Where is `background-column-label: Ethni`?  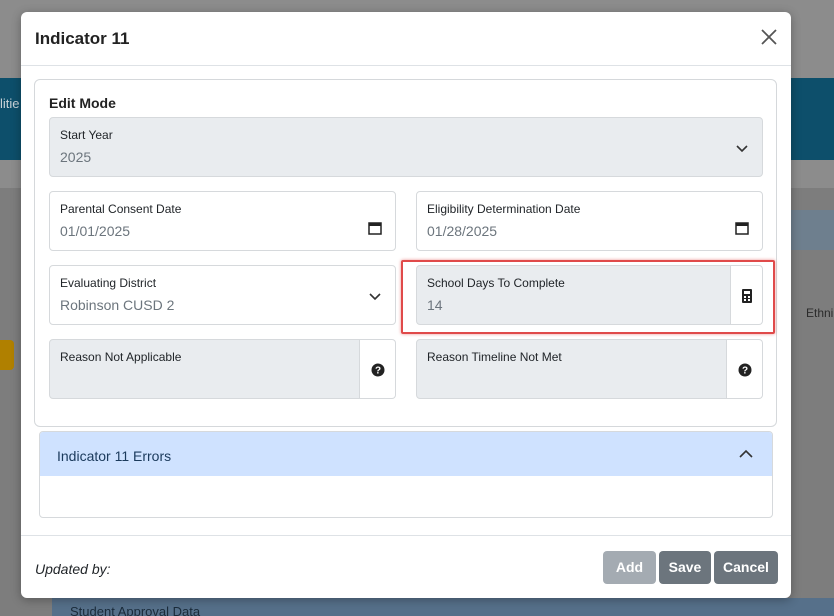
background-column-label: Ethni is located at coordinates (820, 313).